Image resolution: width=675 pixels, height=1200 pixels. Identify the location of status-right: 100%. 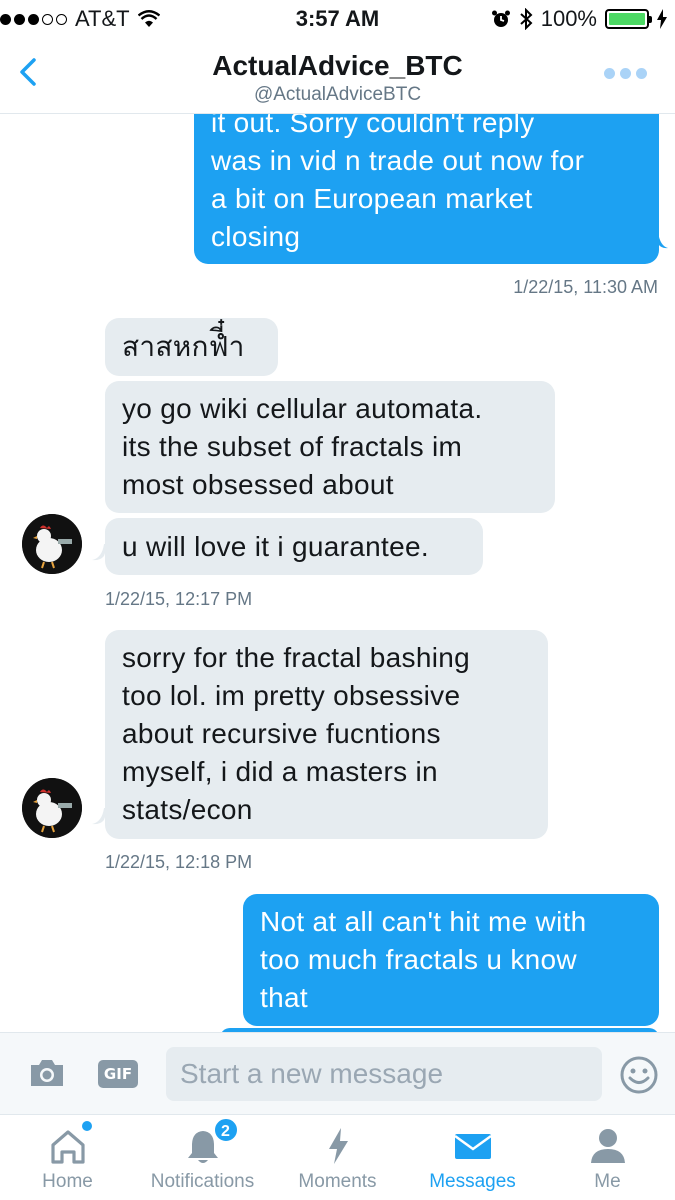
(579, 19).